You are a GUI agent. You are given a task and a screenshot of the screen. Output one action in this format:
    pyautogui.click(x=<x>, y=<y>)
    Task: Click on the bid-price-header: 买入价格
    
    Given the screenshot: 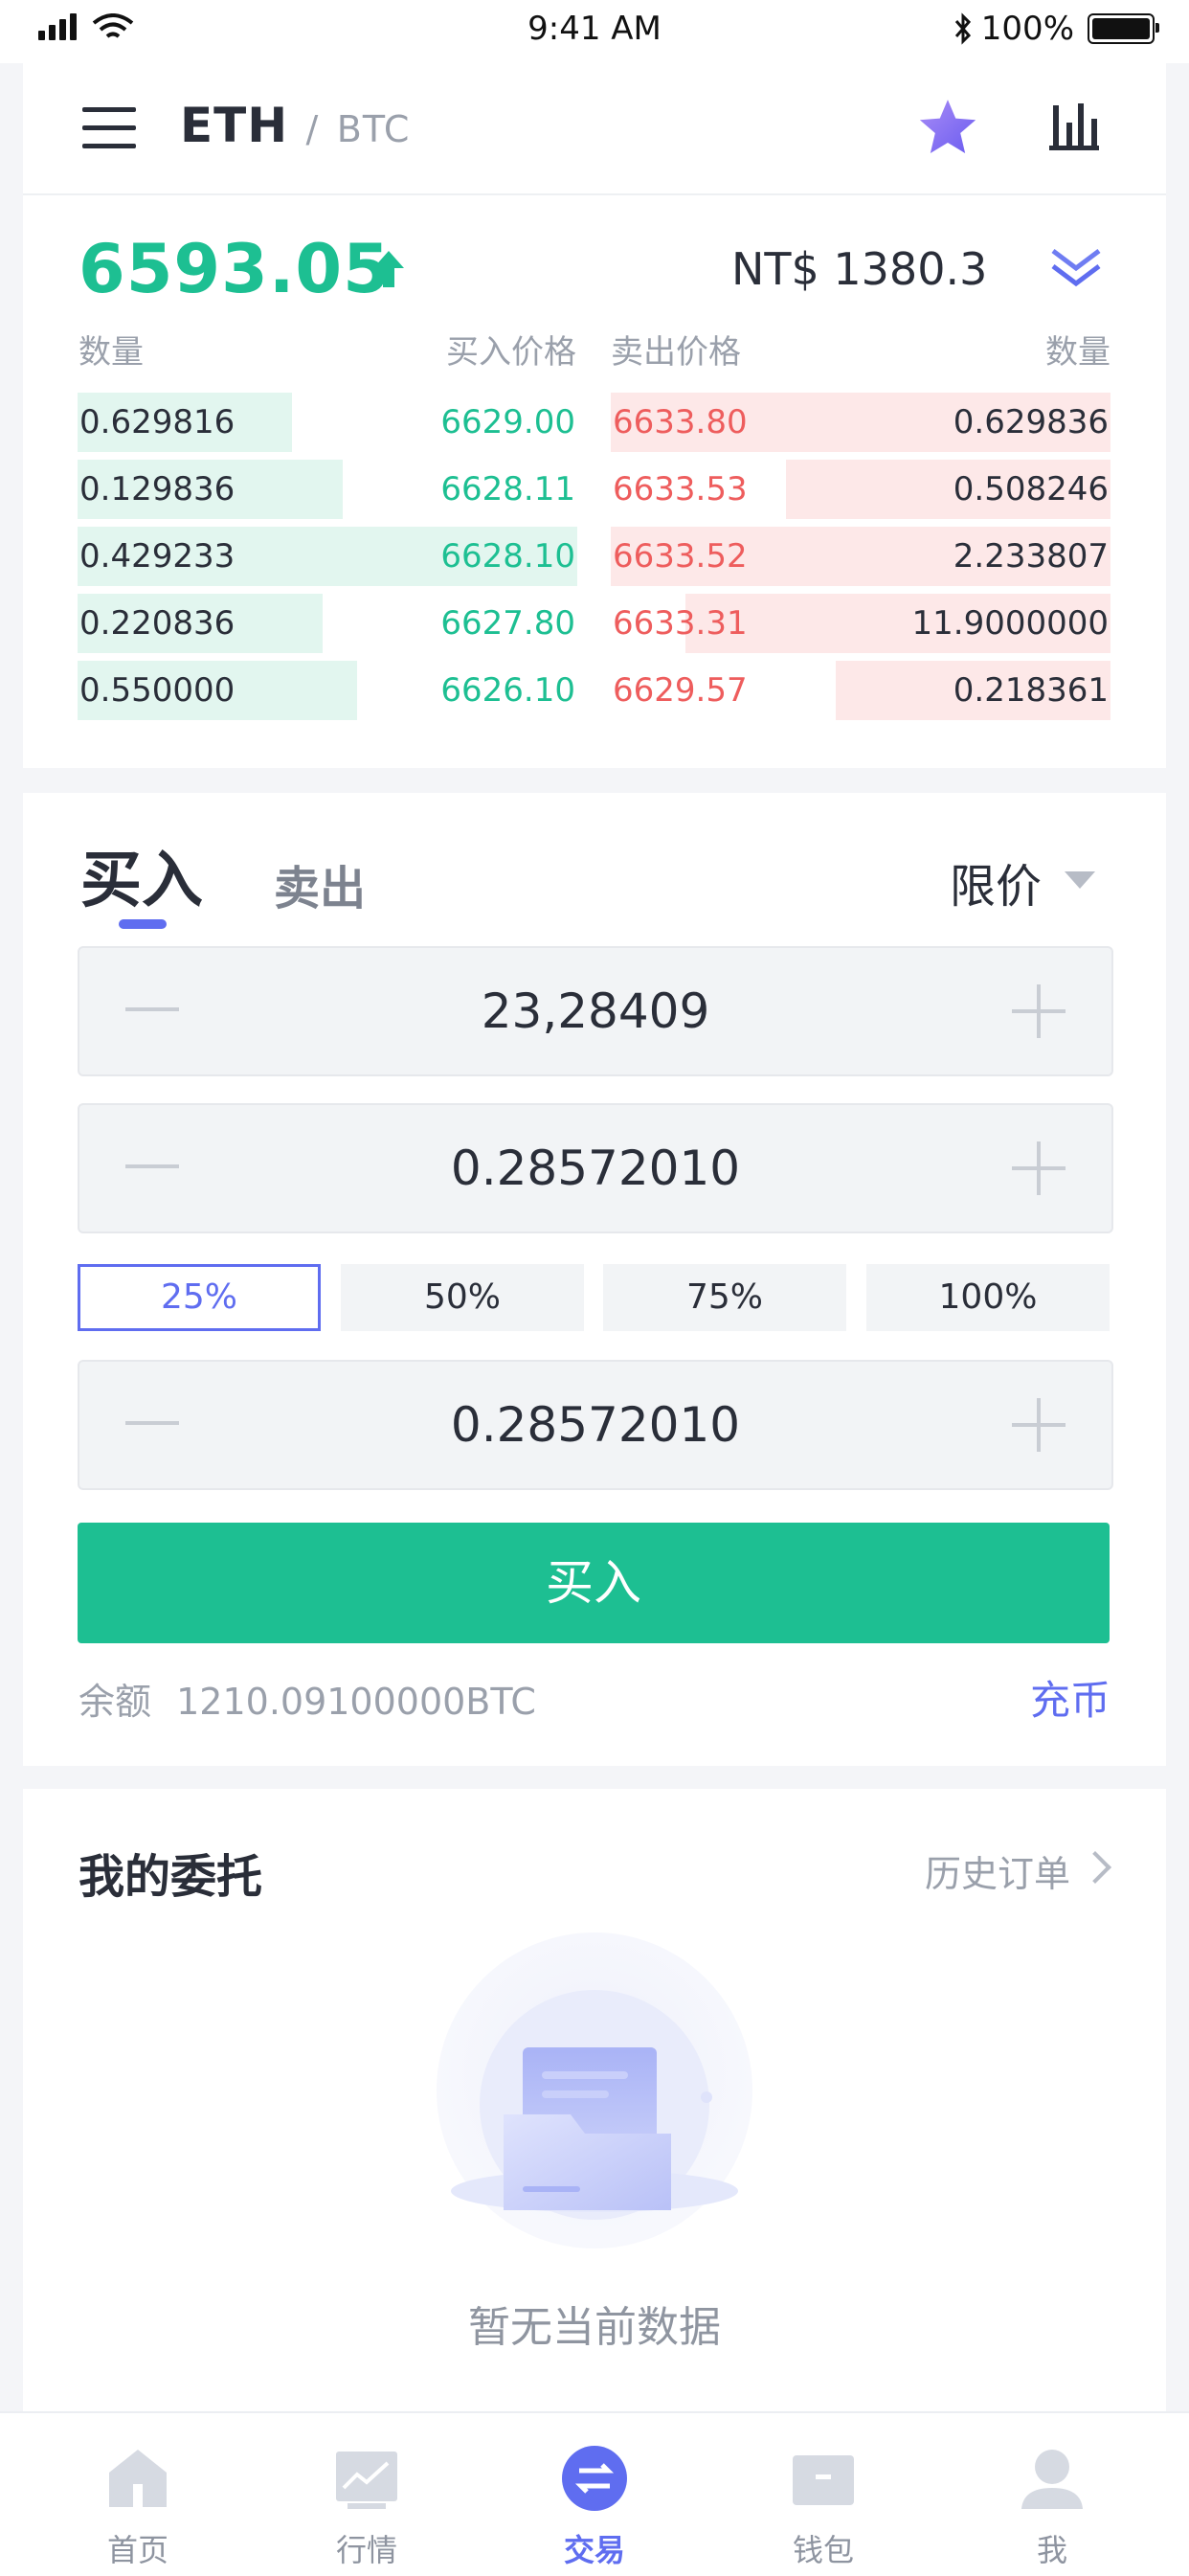 What is the action you would take?
    pyautogui.click(x=511, y=352)
    